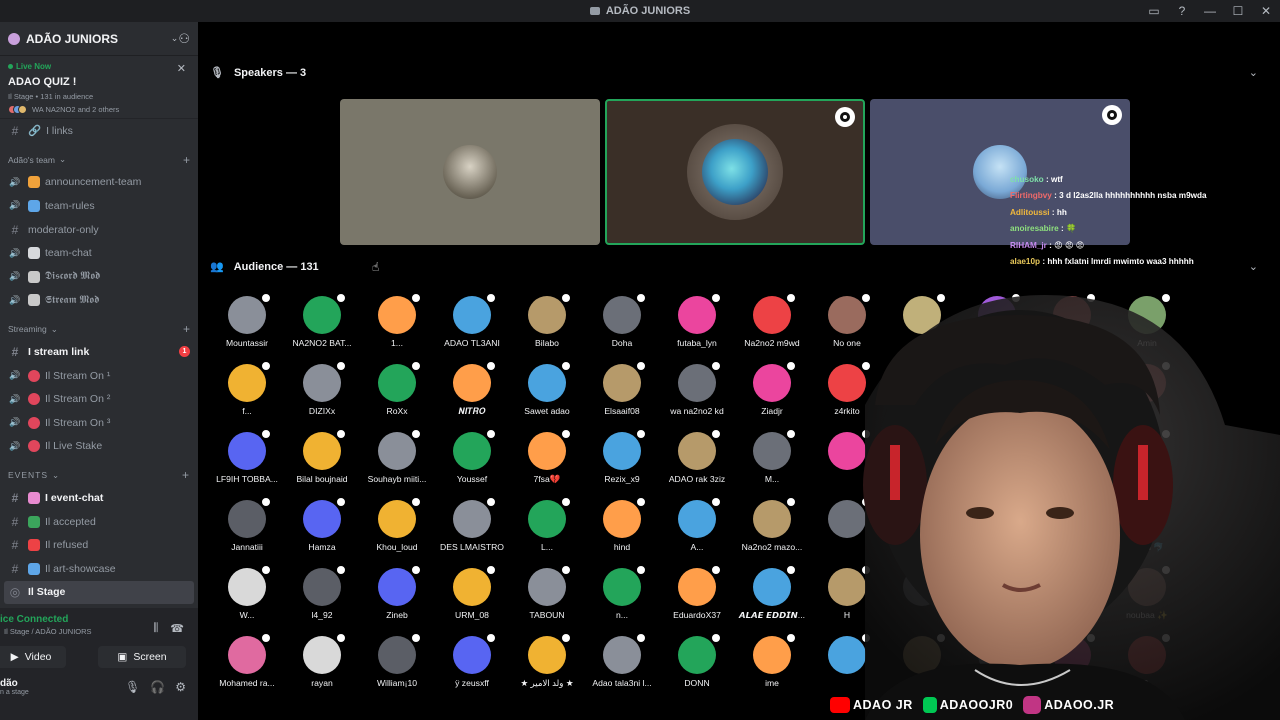  What do you see at coordinates (99, 447) in the screenshot?
I see `channel-item: 🔊 Il Live Stake` at bounding box center [99, 447].